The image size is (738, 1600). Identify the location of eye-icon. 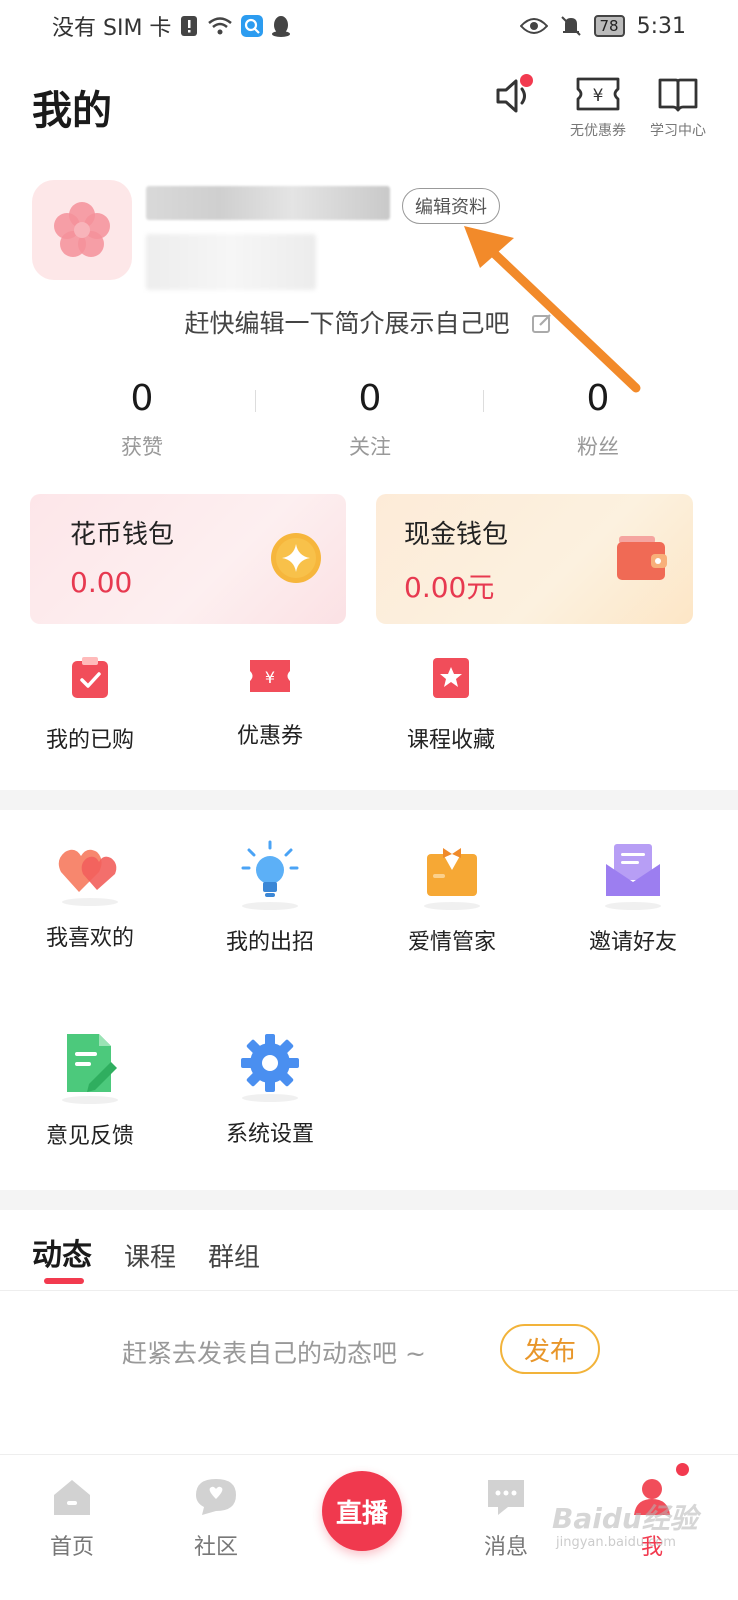
(533, 26).